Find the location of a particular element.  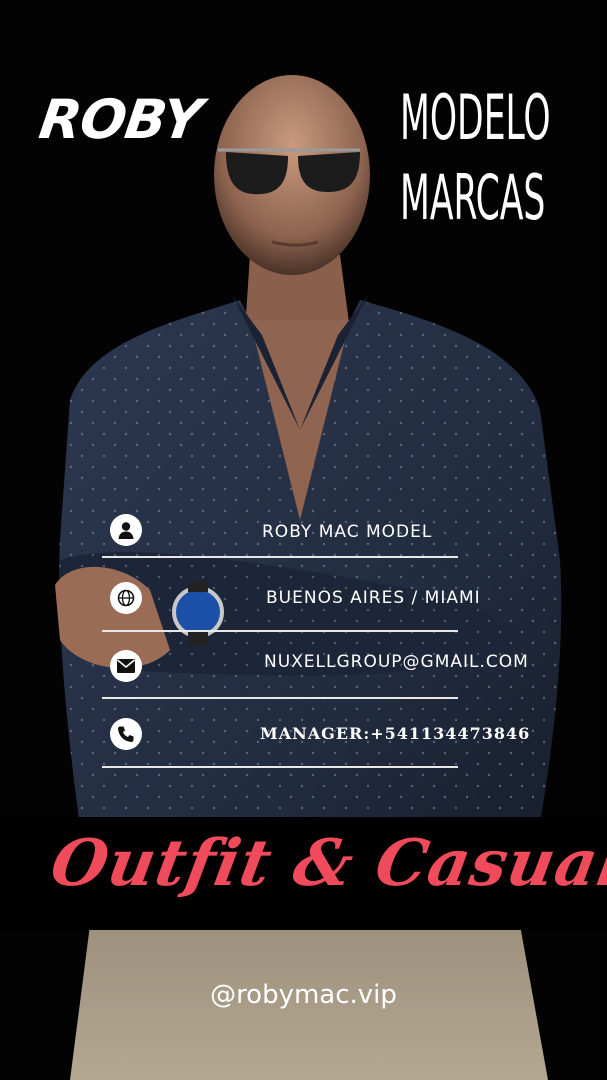

user-icon is located at coordinates (126, 530).